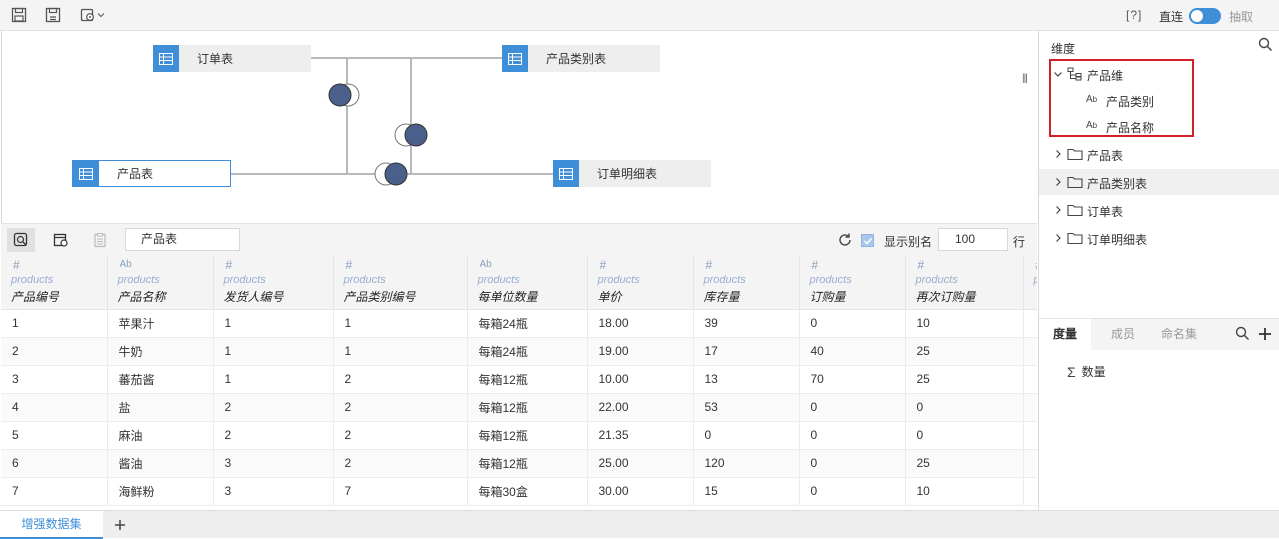 The height and width of the screenshot is (539, 1279). What do you see at coordinates (215, 59) in the screenshot?
I see `table-node-label: 订单表` at bounding box center [215, 59].